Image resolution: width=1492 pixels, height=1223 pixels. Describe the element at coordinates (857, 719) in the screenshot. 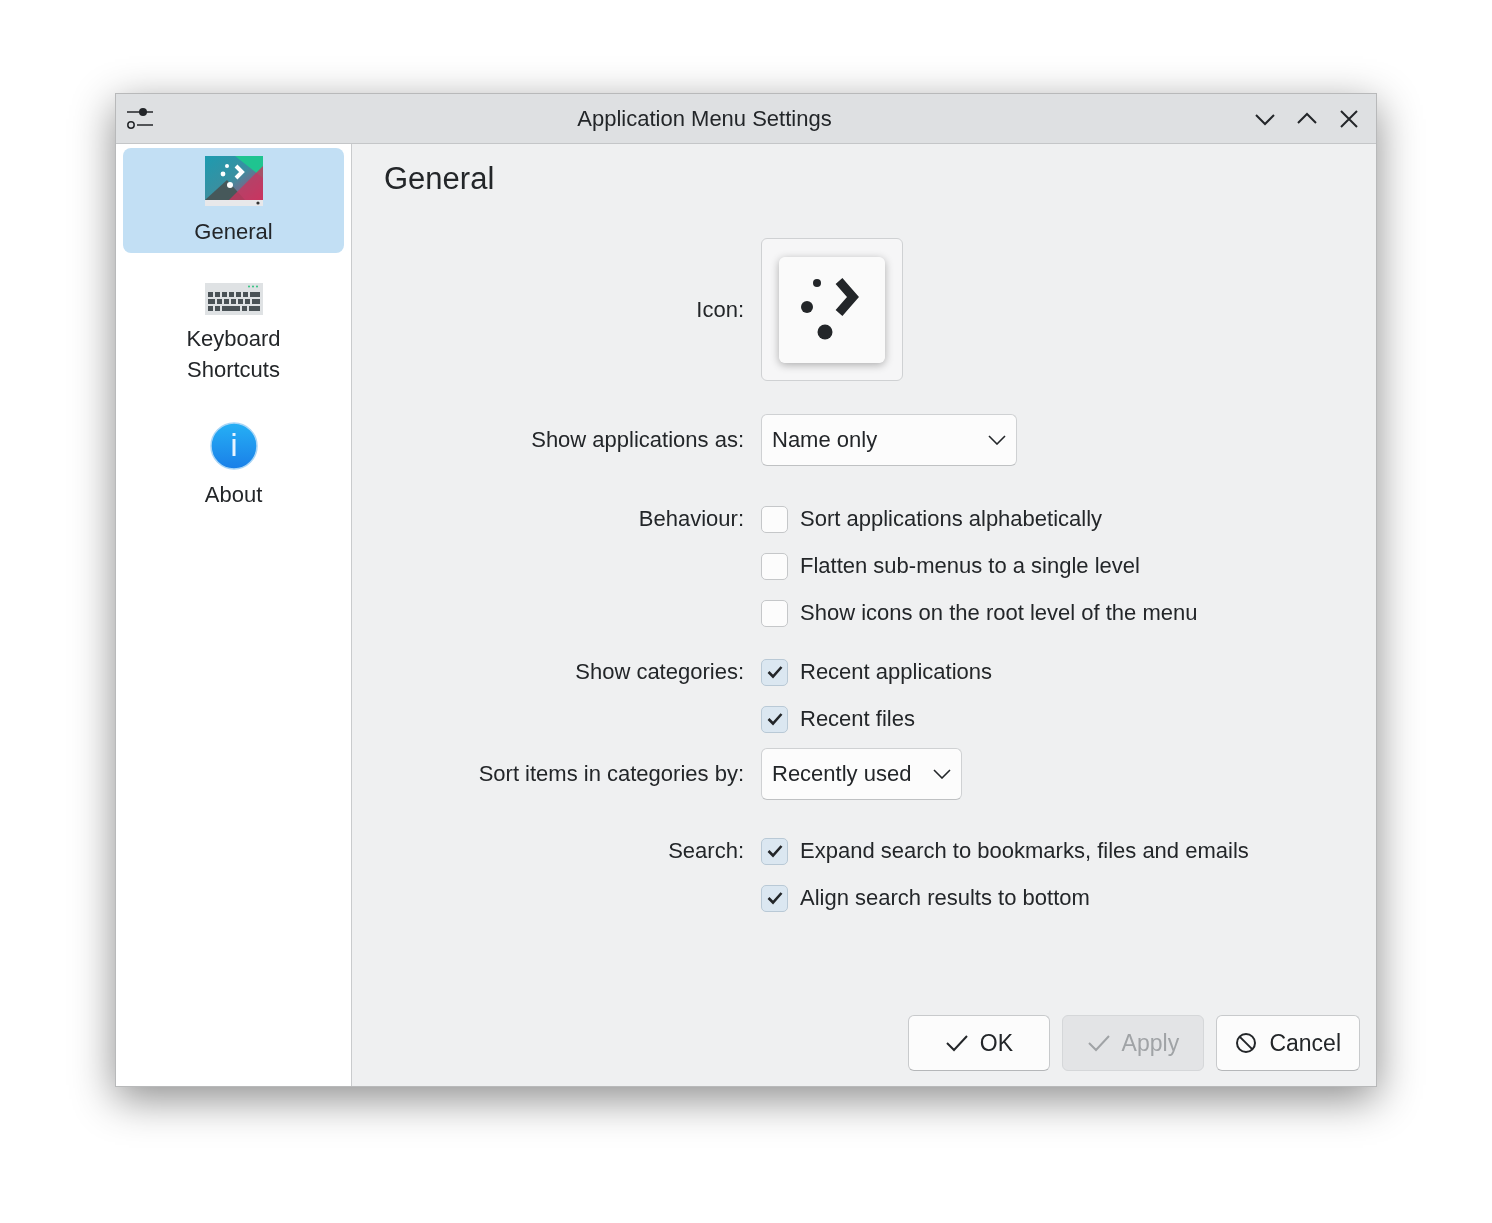

I see `checkbox-label: Recent files` at that location.